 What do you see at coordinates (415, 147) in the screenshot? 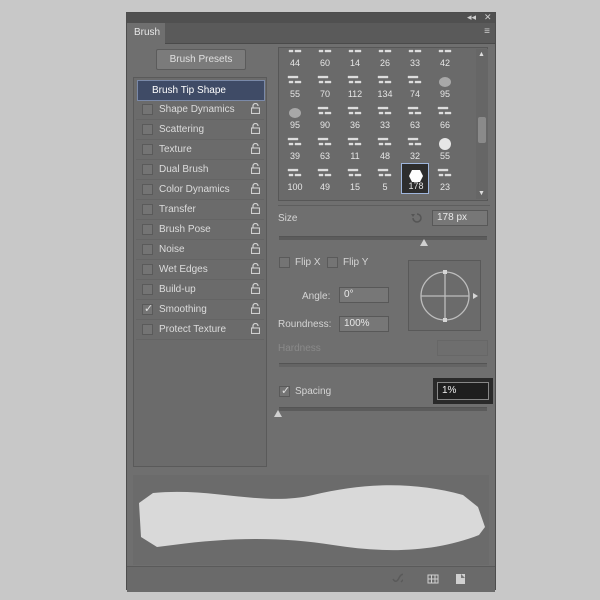
I see `brush-tip: 32` at bounding box center [415, 147].